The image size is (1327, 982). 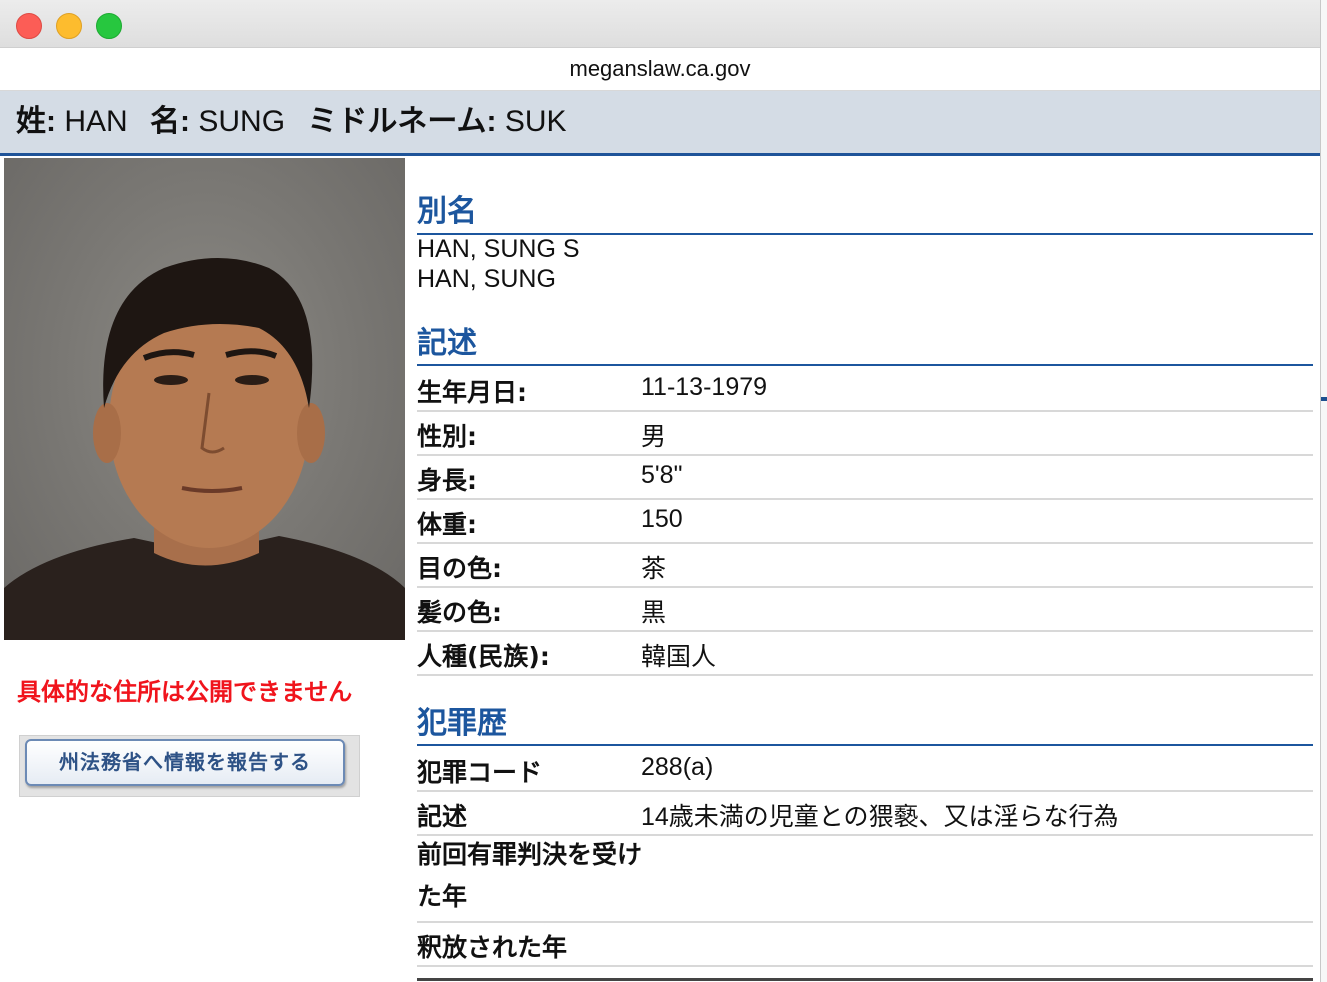 I want to click on description-heading: 記述, so click(x=865, y=342).